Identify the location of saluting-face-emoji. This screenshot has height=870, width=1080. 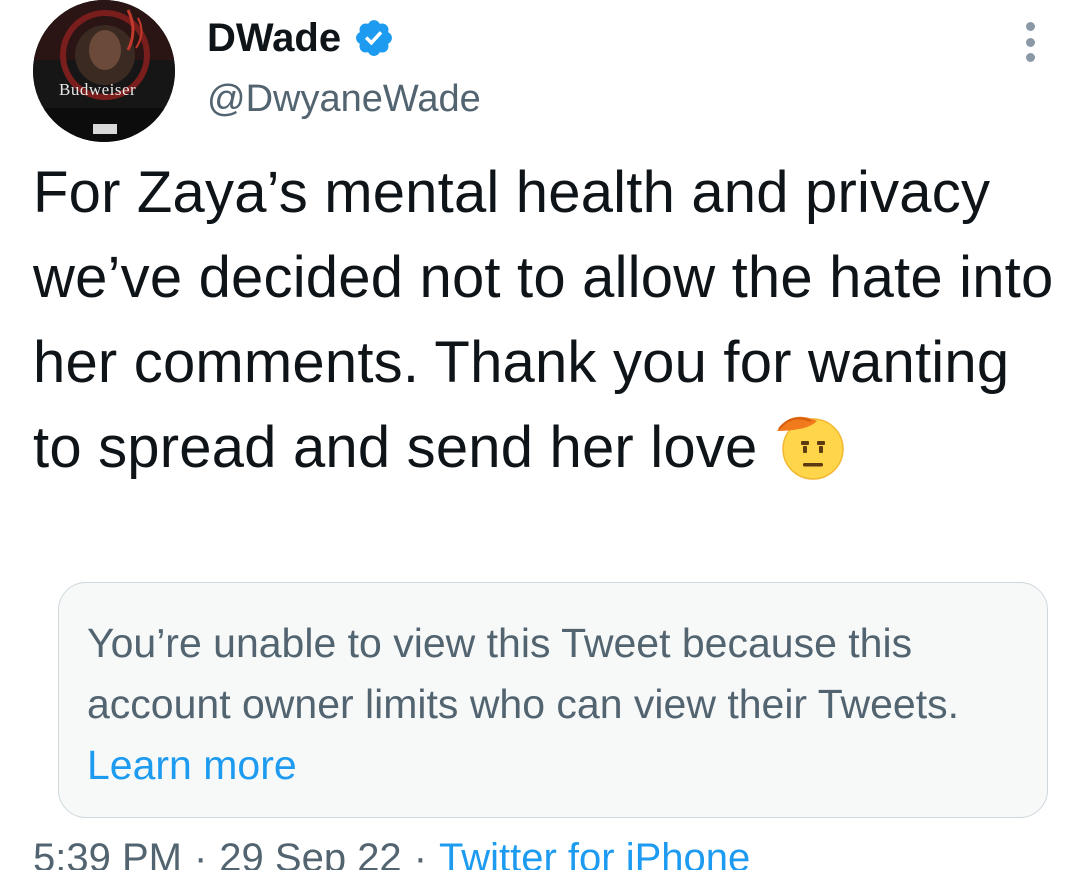
(811, 448).